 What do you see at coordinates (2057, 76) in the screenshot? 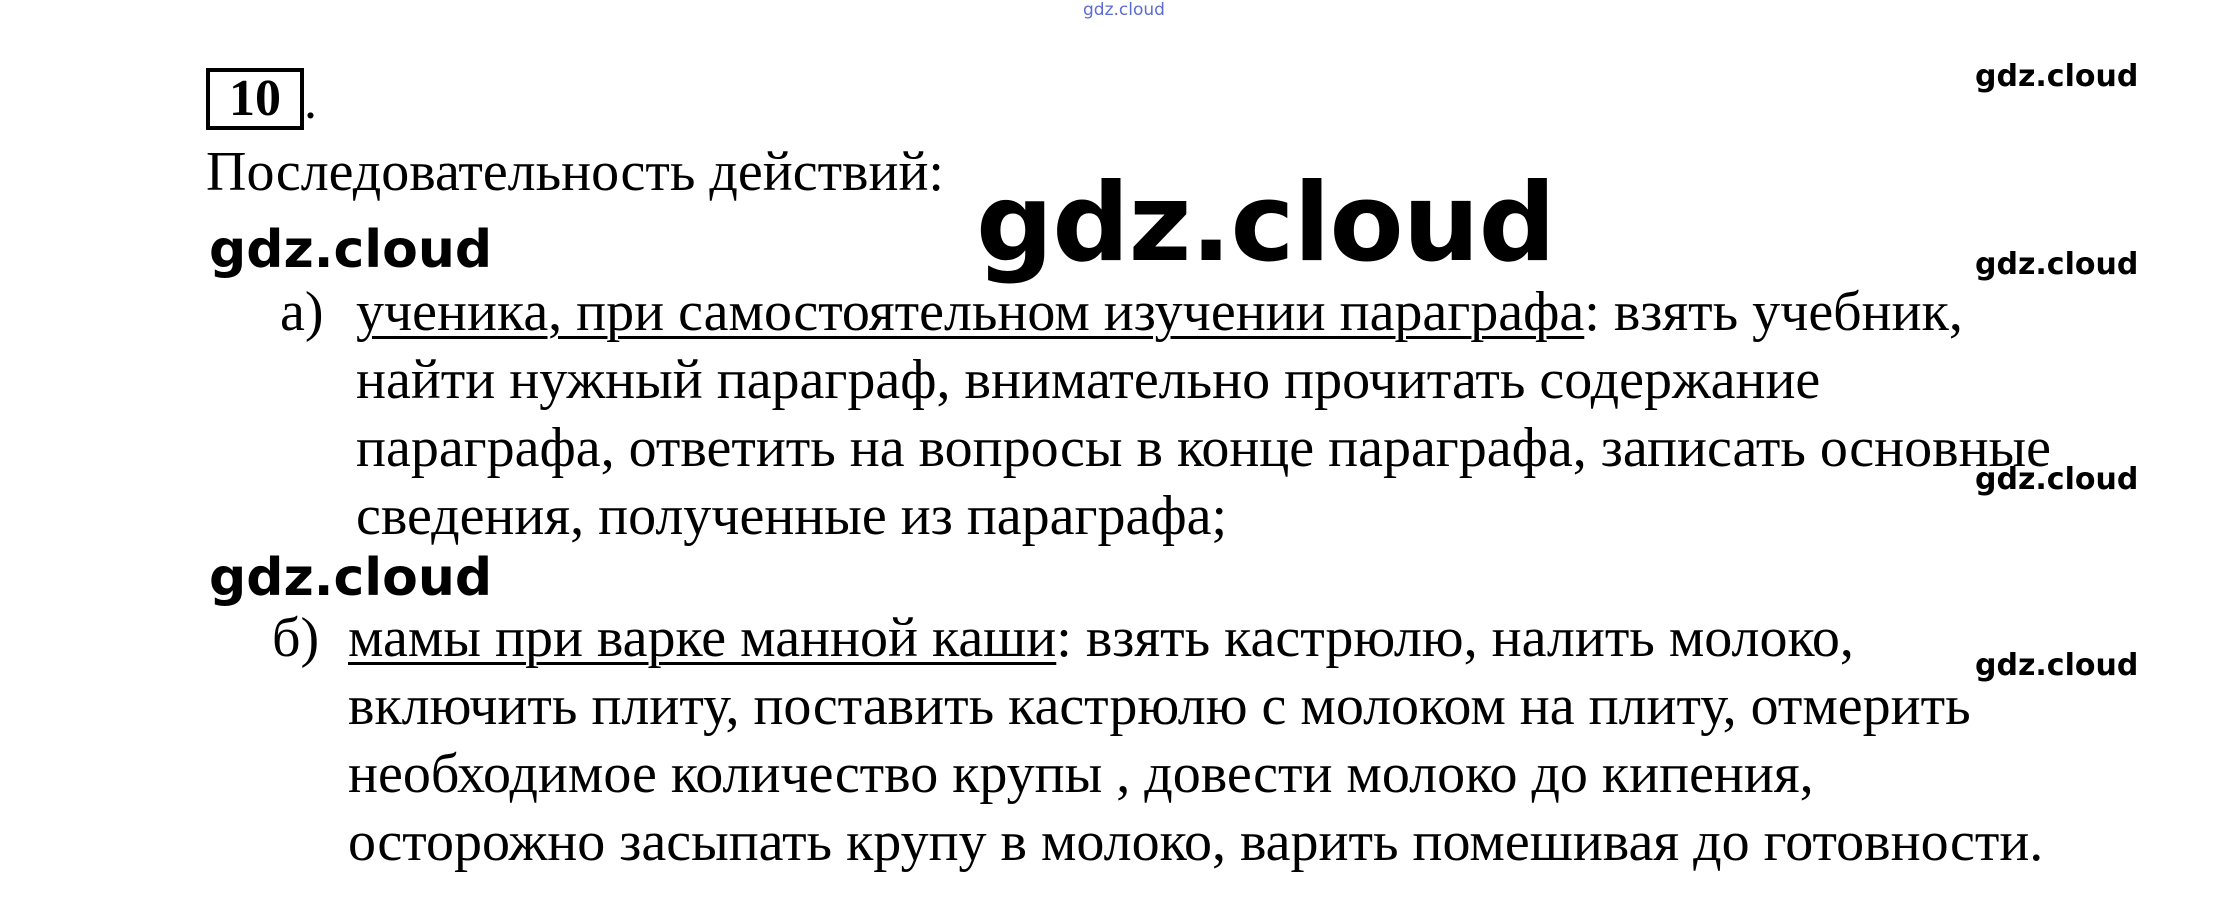
I see `watermark-right-1: gdz.cloud` at bounding box center [2057, 76].